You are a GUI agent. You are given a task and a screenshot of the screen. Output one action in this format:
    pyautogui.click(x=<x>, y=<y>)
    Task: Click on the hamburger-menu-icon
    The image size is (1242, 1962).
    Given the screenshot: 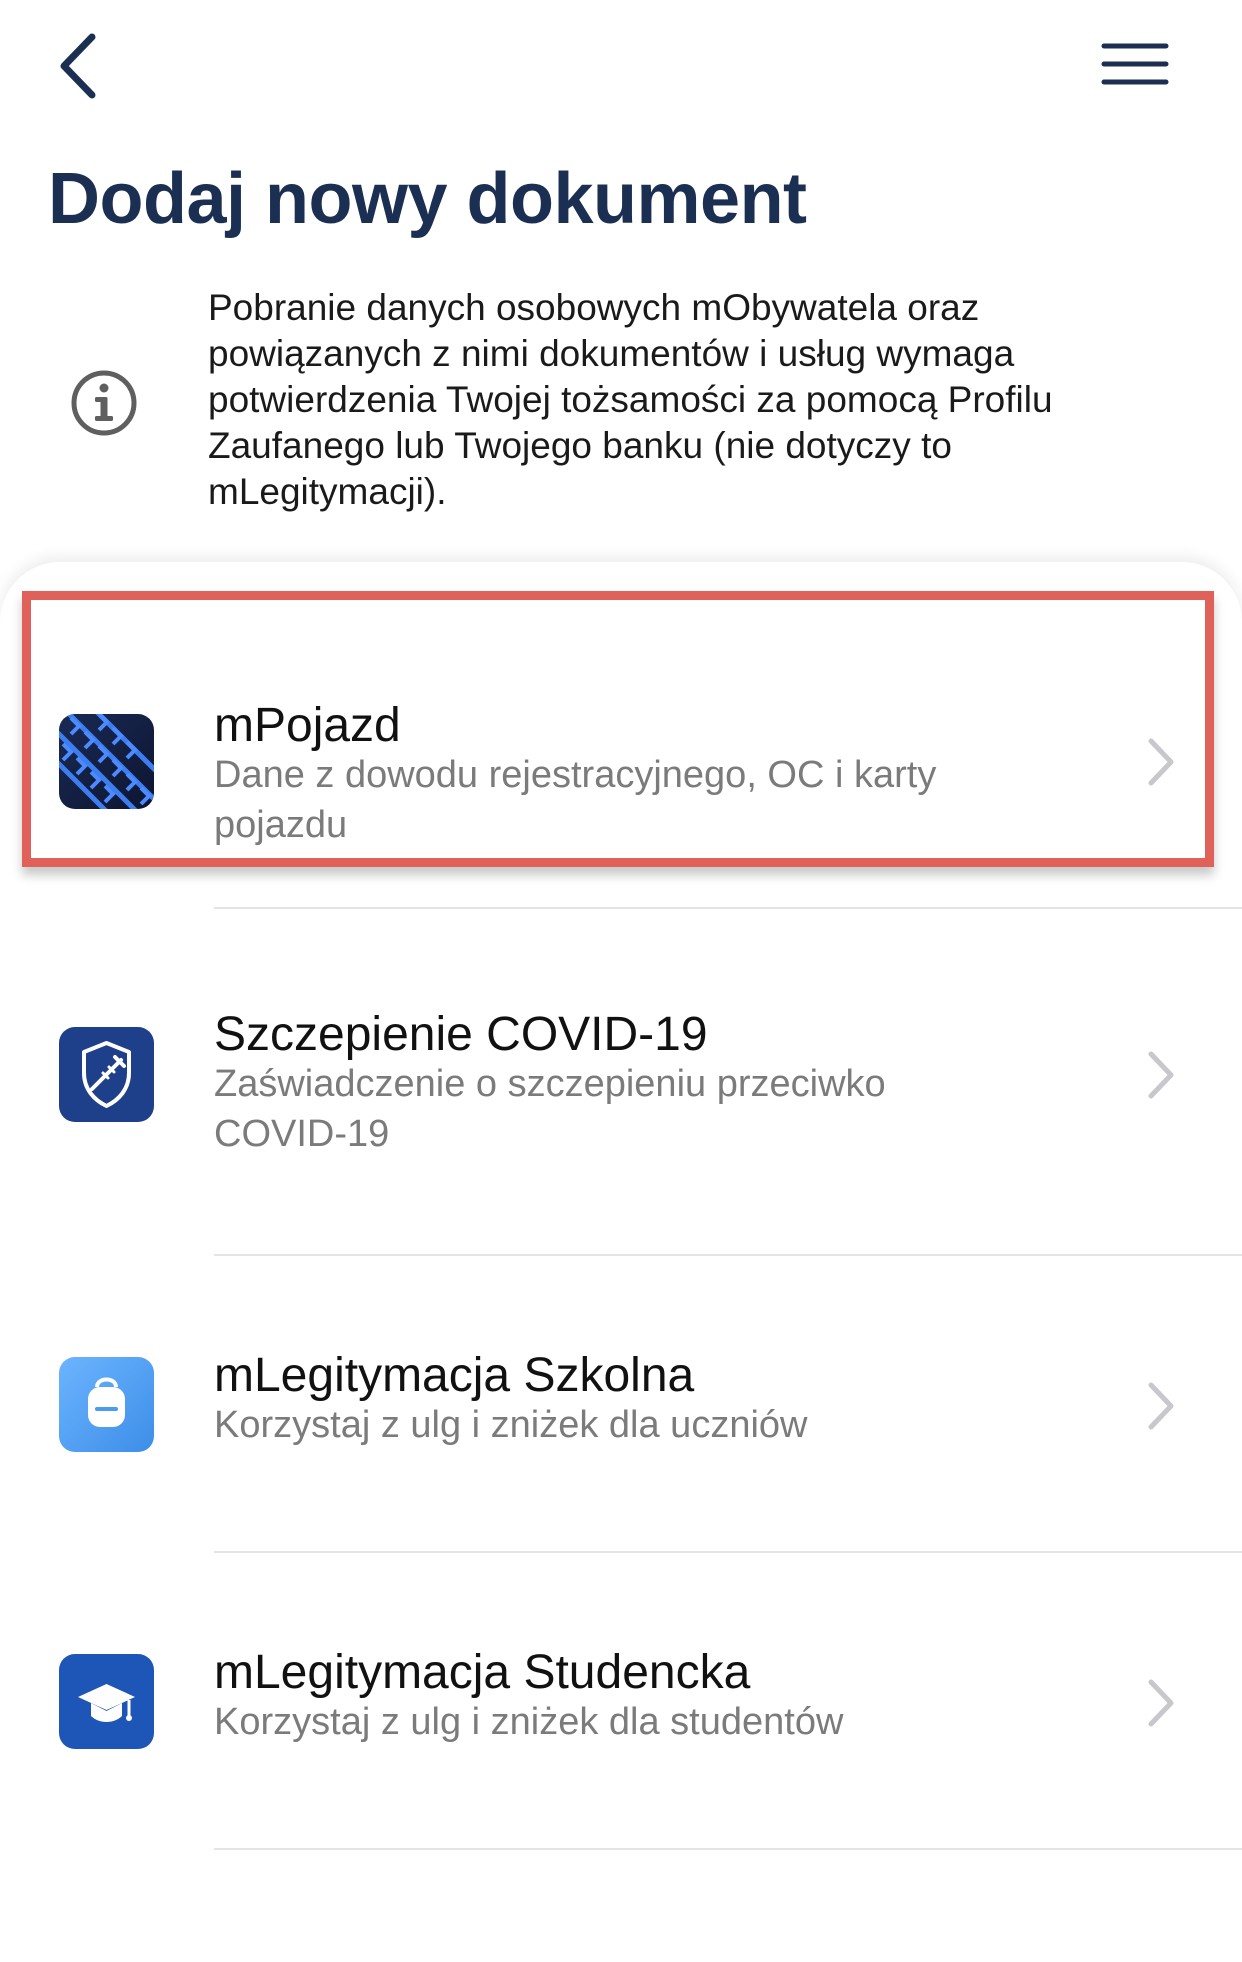 What is the action you would take?
    pyautogui.click(x=1135, y=64)
    